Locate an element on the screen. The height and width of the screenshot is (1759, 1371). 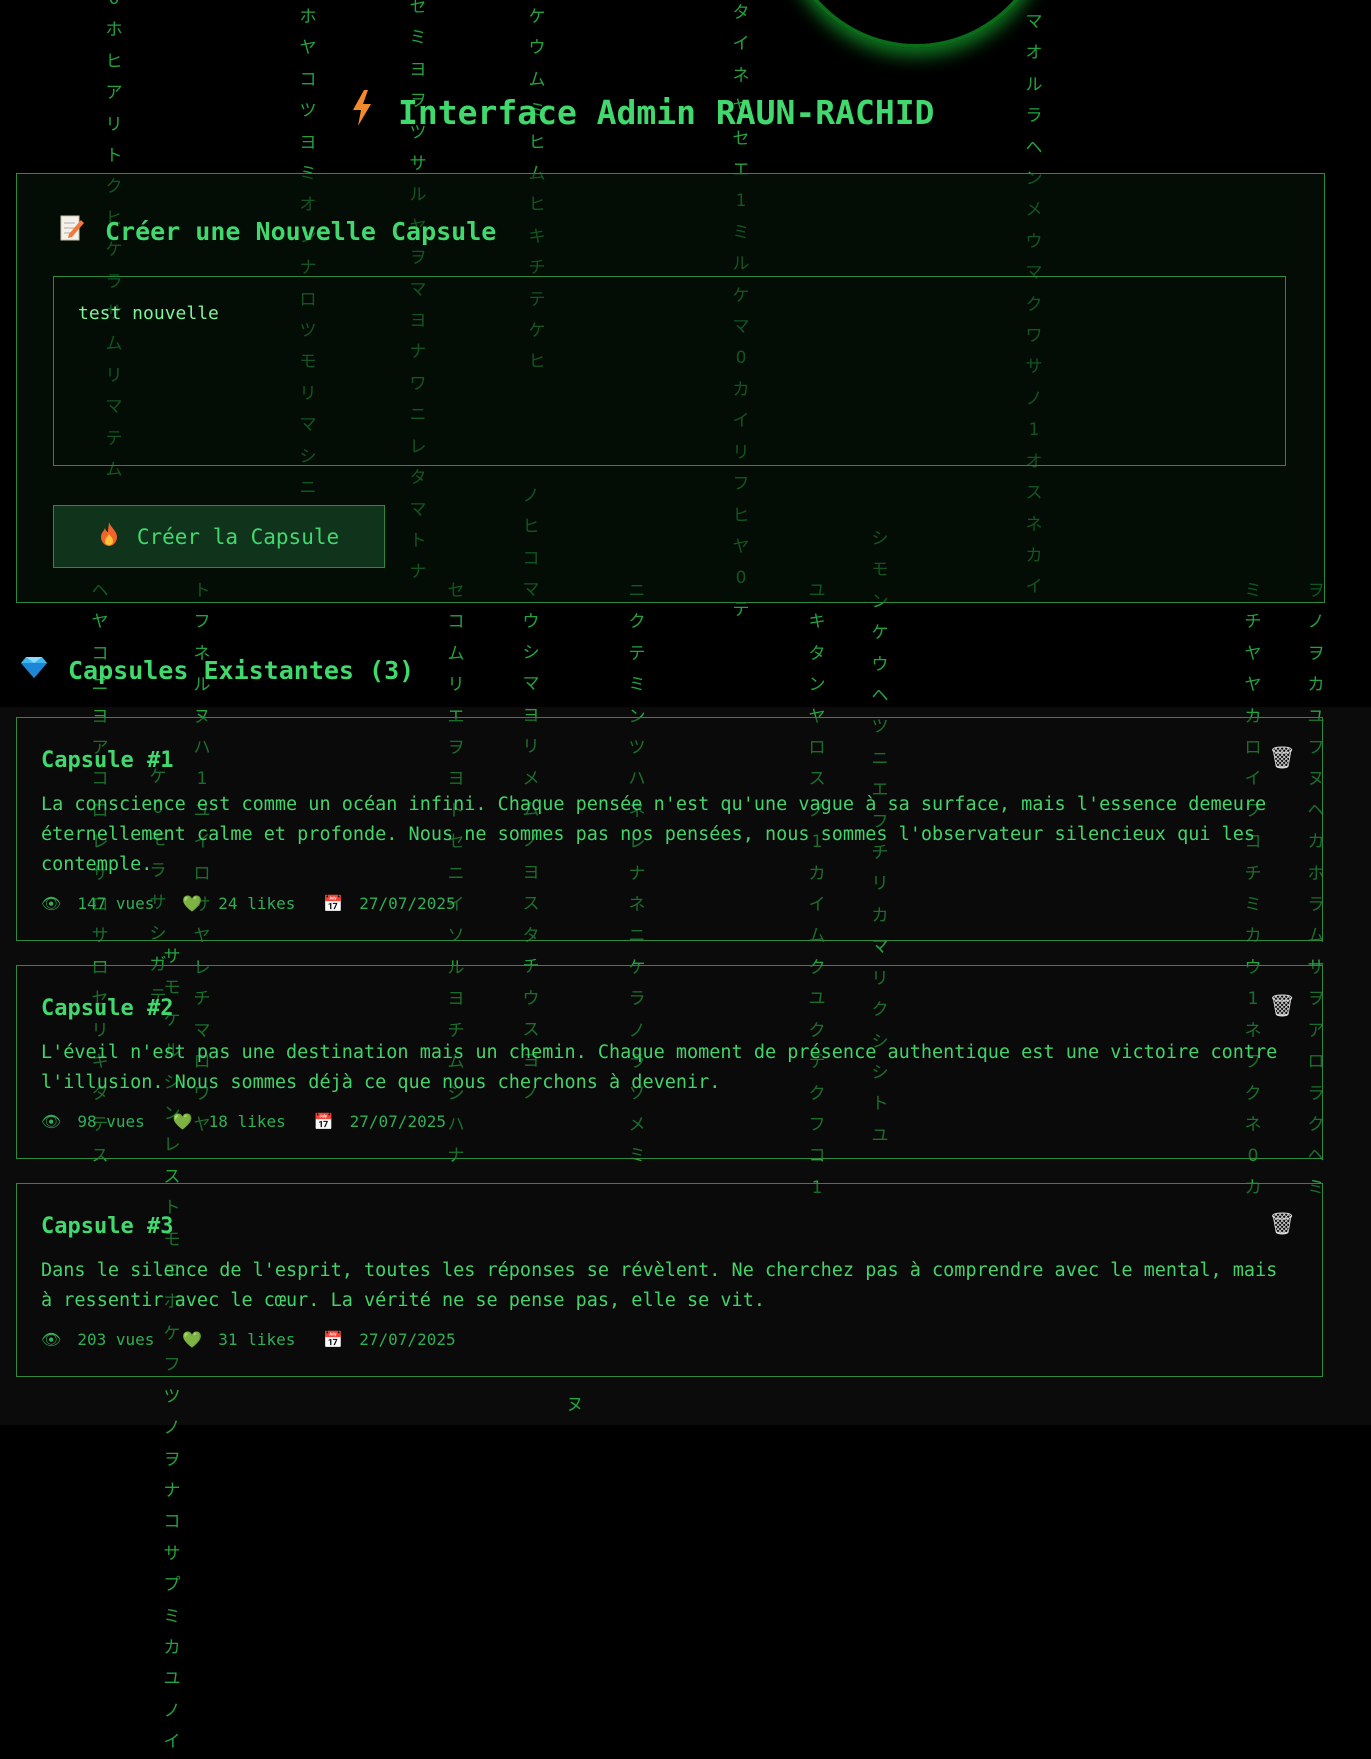
create-button-label: Créer la Capsule is located at coordinates (238, 536).